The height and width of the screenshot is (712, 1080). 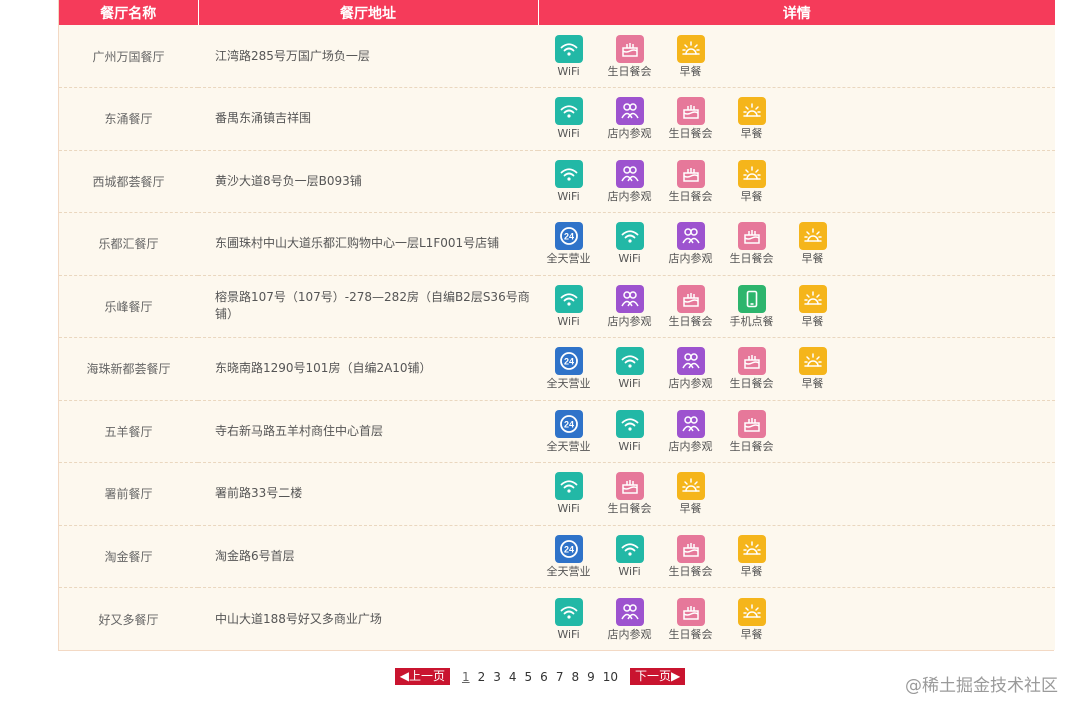 I want to click on restaurant-address: 中山大道188号好又多商业广场, so click(x=298, y=618).